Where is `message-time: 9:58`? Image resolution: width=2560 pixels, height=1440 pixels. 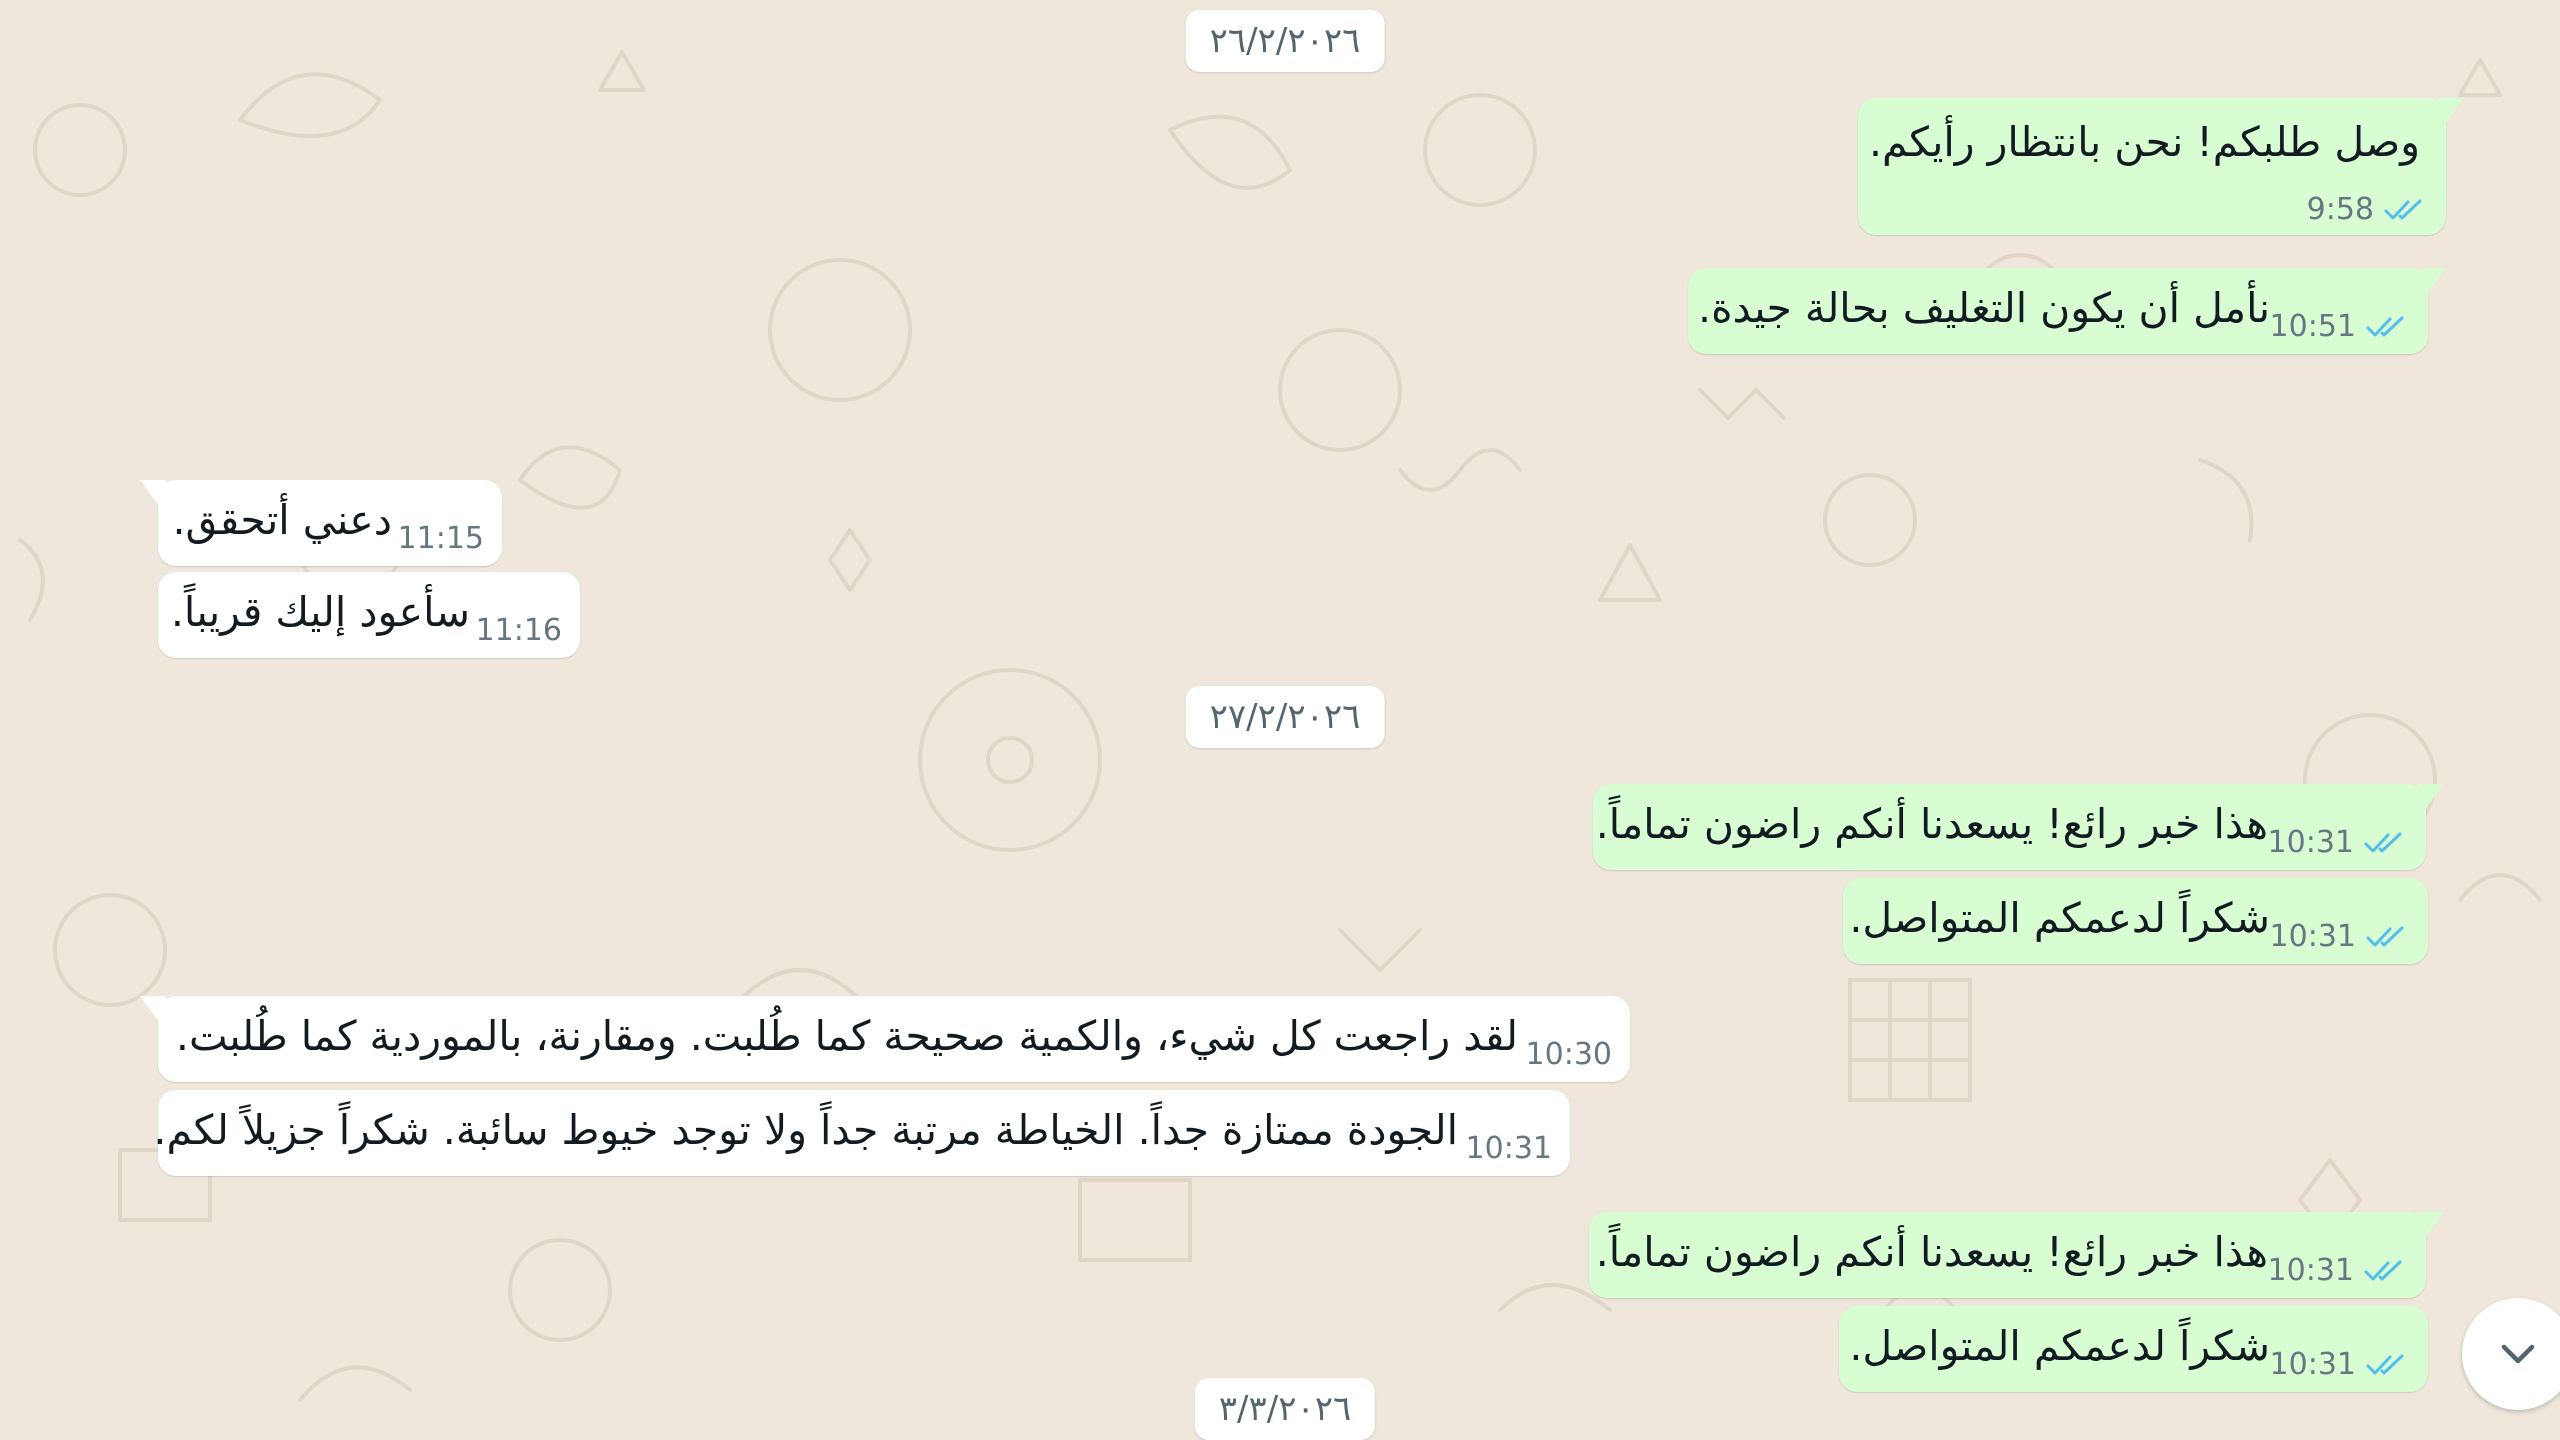
message-time: 9:58 is located at coordinates (2340, 209).